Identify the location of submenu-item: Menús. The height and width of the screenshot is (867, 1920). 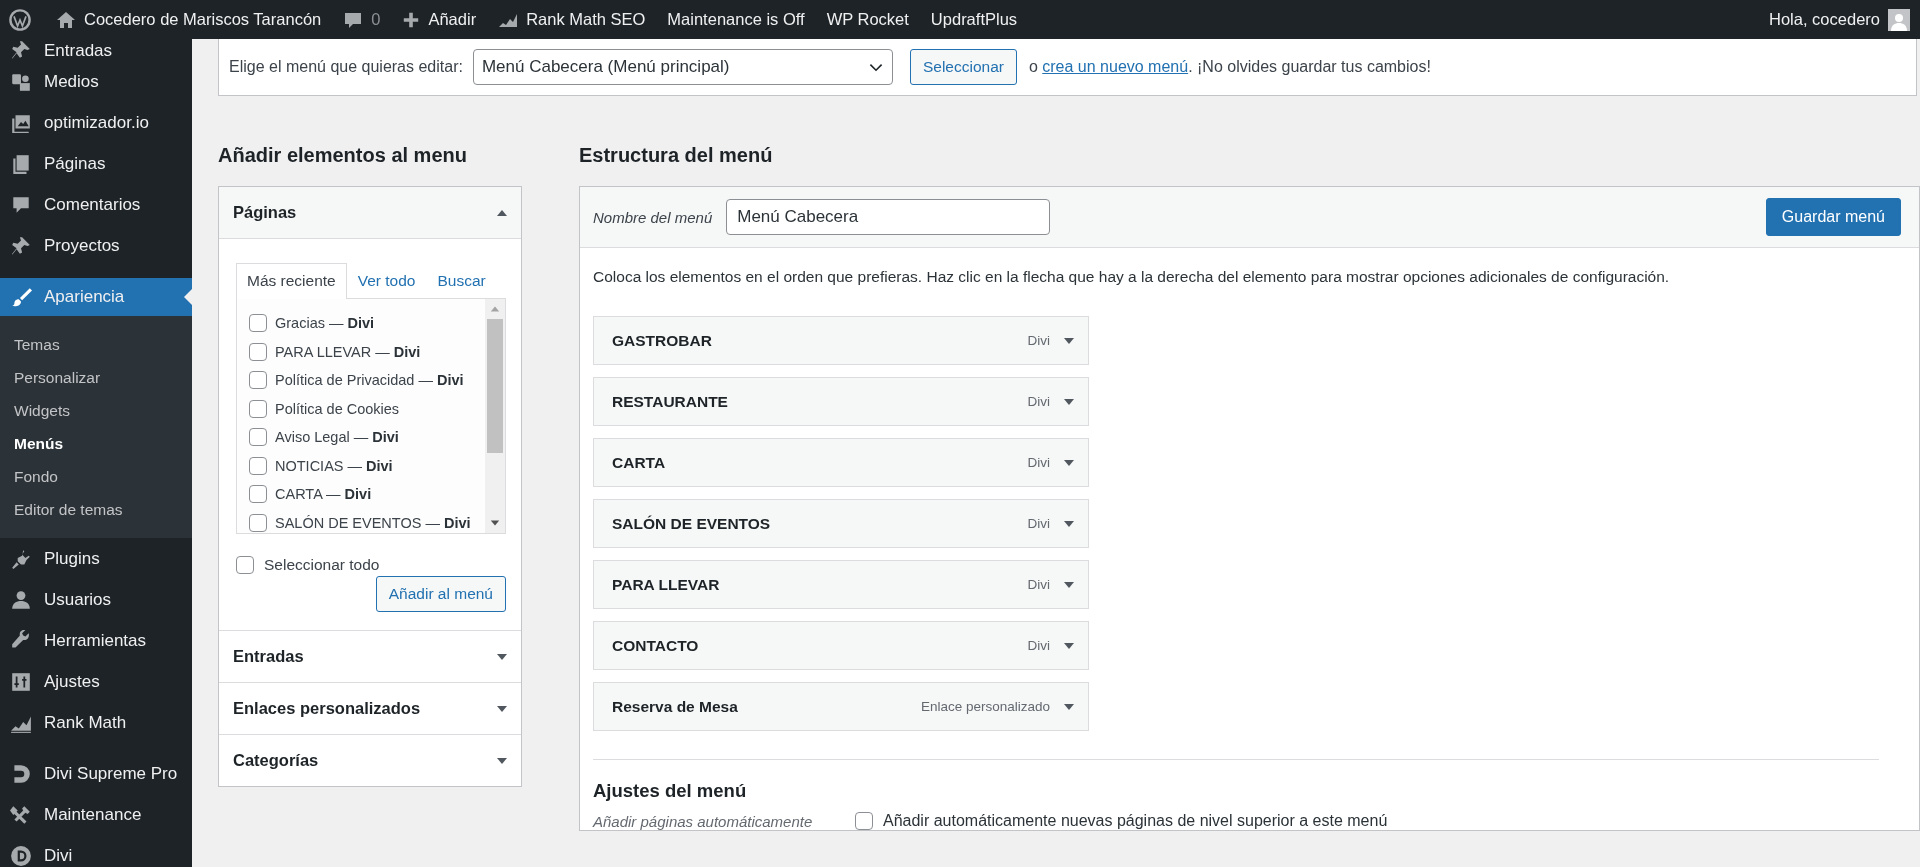
(96, 443).